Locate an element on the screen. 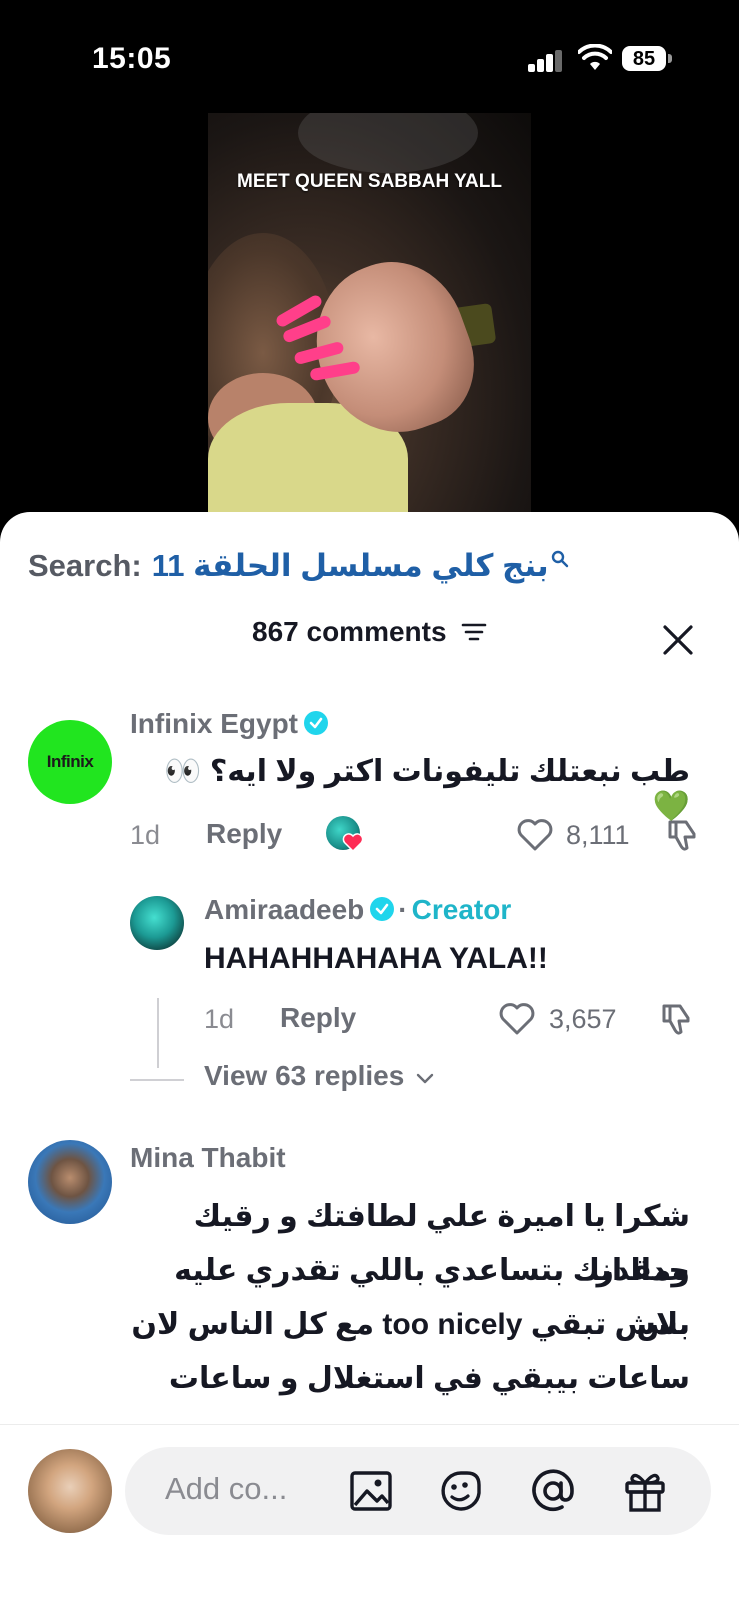 This screenshot has height=1601, width=739. reply-age: 1d is located at coordinates (219, 1019).